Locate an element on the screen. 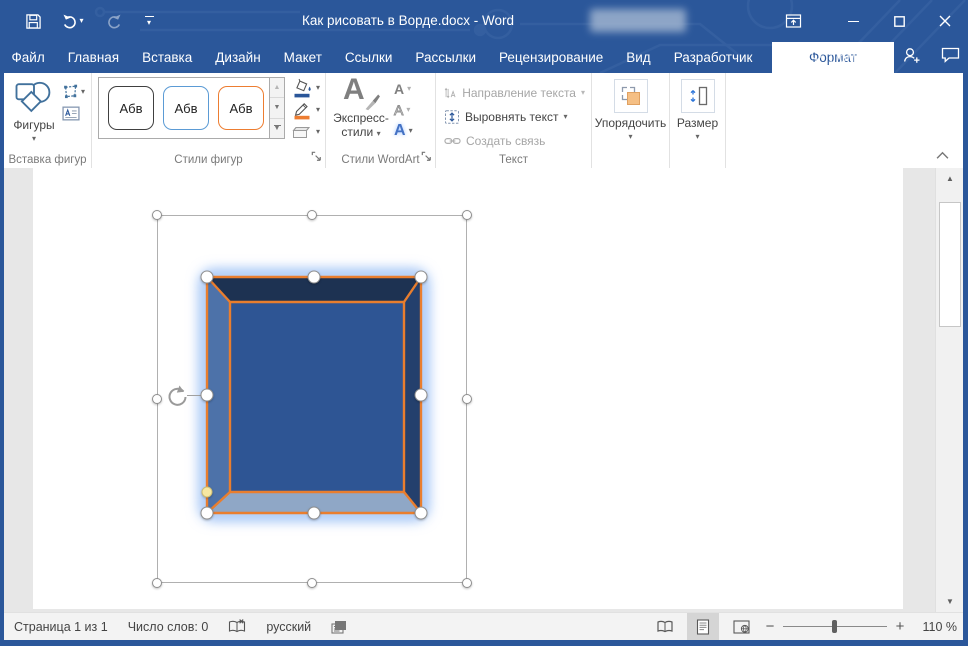  shape-handle-s is located at coordinates (314, 513).